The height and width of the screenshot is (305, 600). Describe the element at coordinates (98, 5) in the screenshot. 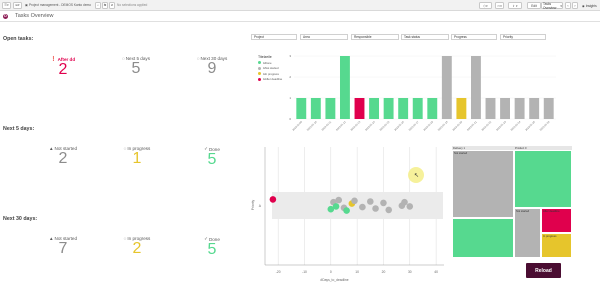

I see `smart-search-icon: ⌕` at that location.